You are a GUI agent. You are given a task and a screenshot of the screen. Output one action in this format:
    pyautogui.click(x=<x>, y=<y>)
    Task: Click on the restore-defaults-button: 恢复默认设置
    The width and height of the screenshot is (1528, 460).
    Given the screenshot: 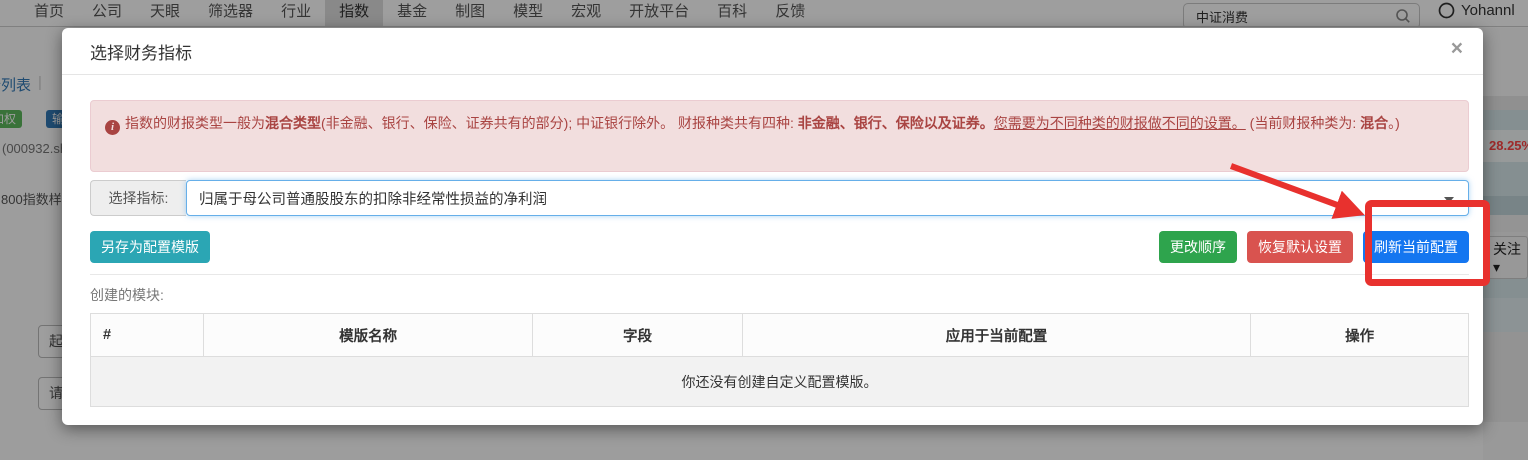 What is the action you would take?
    pyautogui.click(x=1300, y=247)
    